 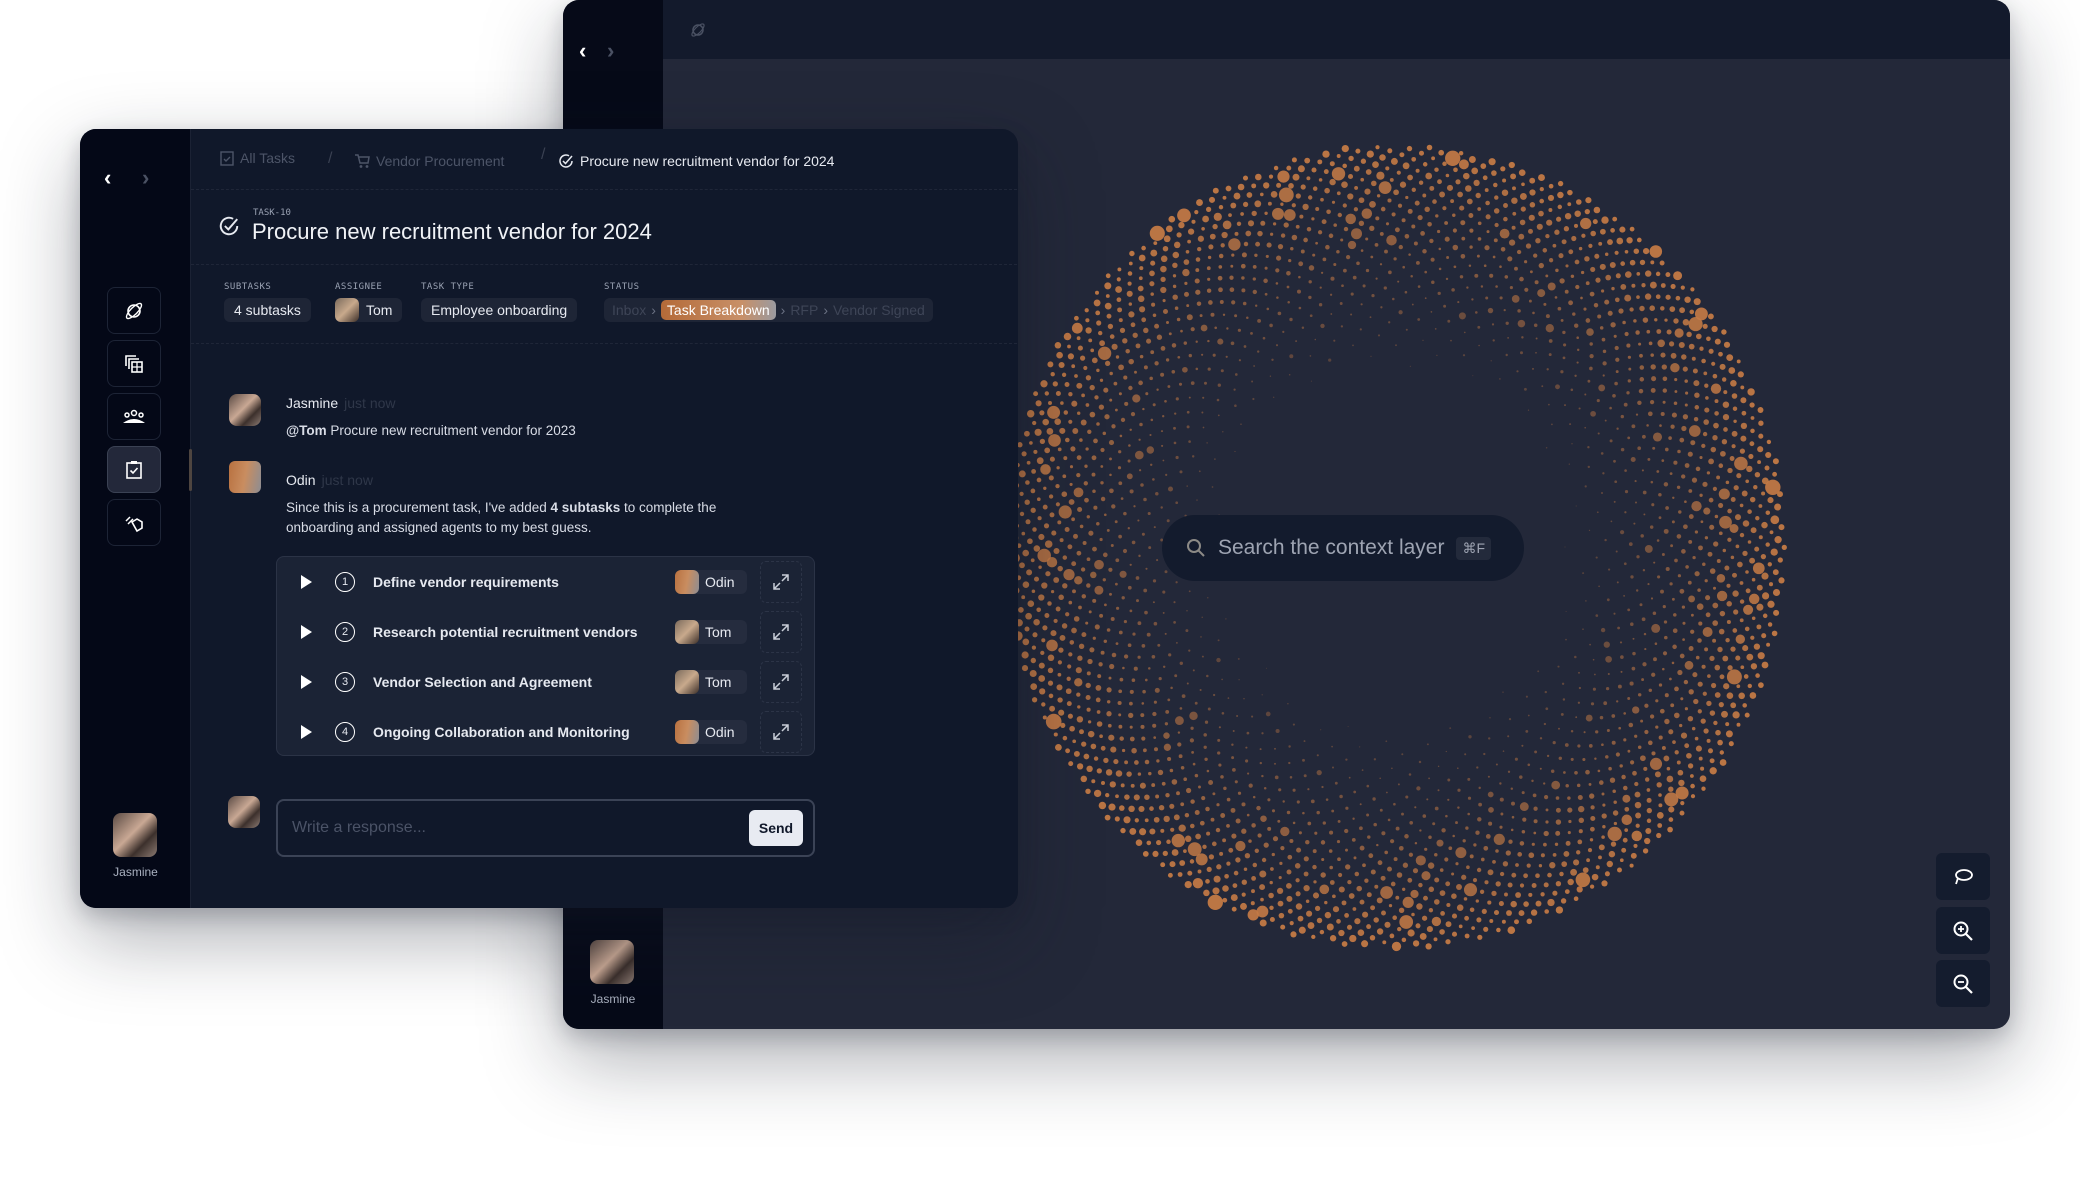 I want to click on send-button: Send, so click(x=776, y=828).